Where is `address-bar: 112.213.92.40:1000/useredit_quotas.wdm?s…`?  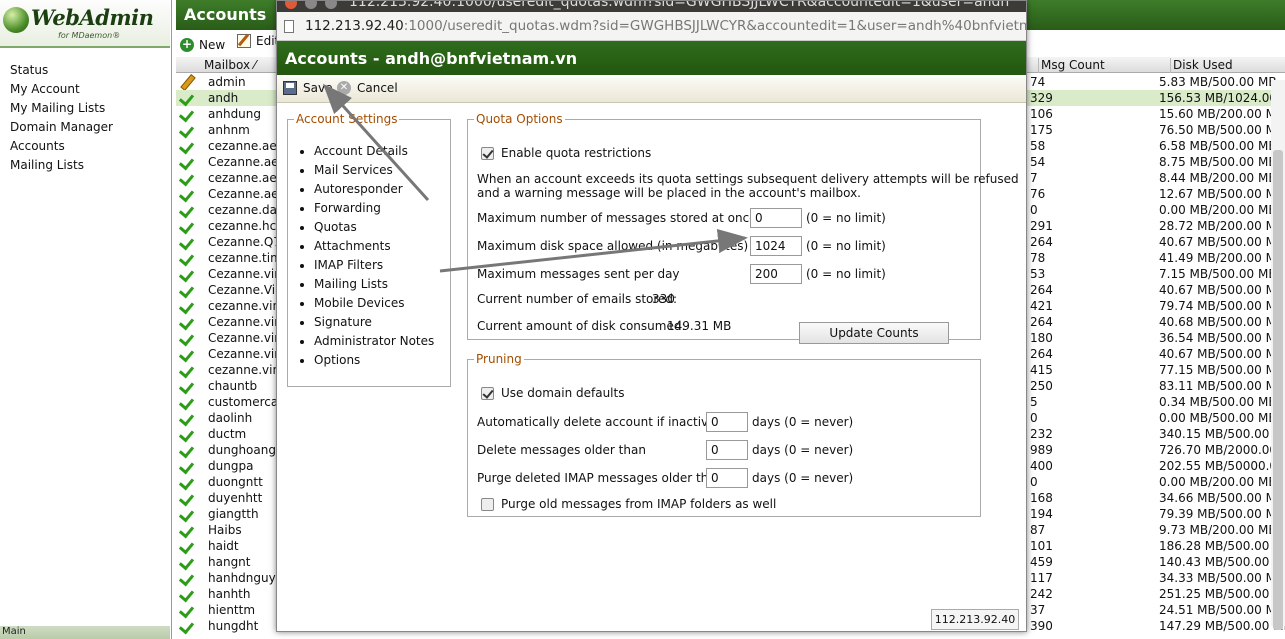 address-bar: 112.213.92.40:1000/useredit_quotas.wdm?s… is located at coordinates (651, 26).